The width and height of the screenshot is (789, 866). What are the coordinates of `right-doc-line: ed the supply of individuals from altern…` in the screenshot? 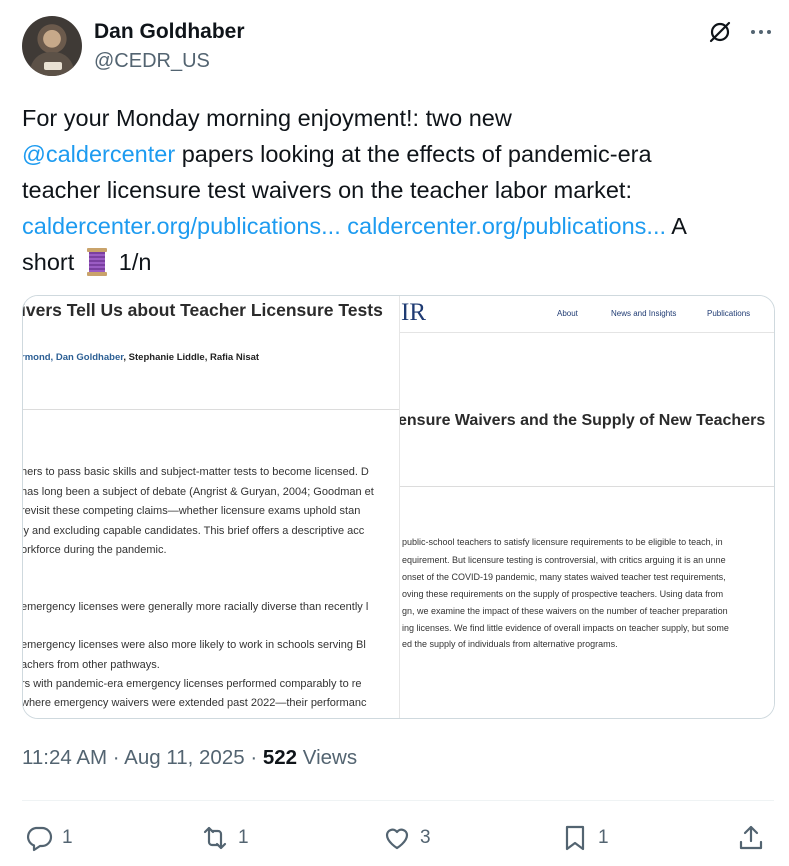 It's located at (510, 644).